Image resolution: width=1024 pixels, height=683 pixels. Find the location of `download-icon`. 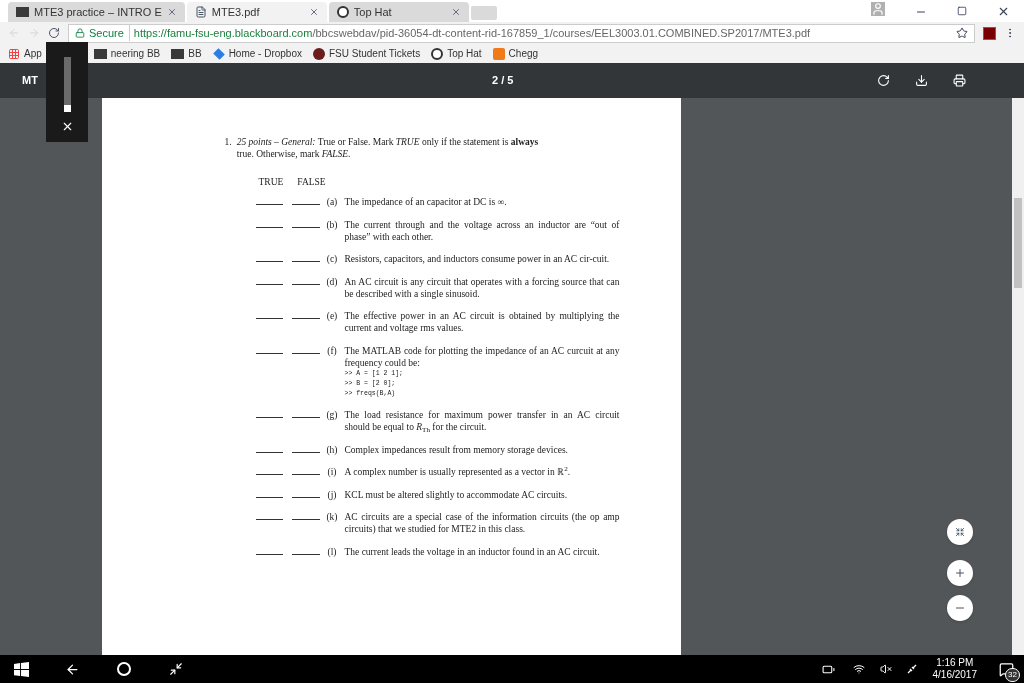

download-icon is located at coordinates (921, 80).